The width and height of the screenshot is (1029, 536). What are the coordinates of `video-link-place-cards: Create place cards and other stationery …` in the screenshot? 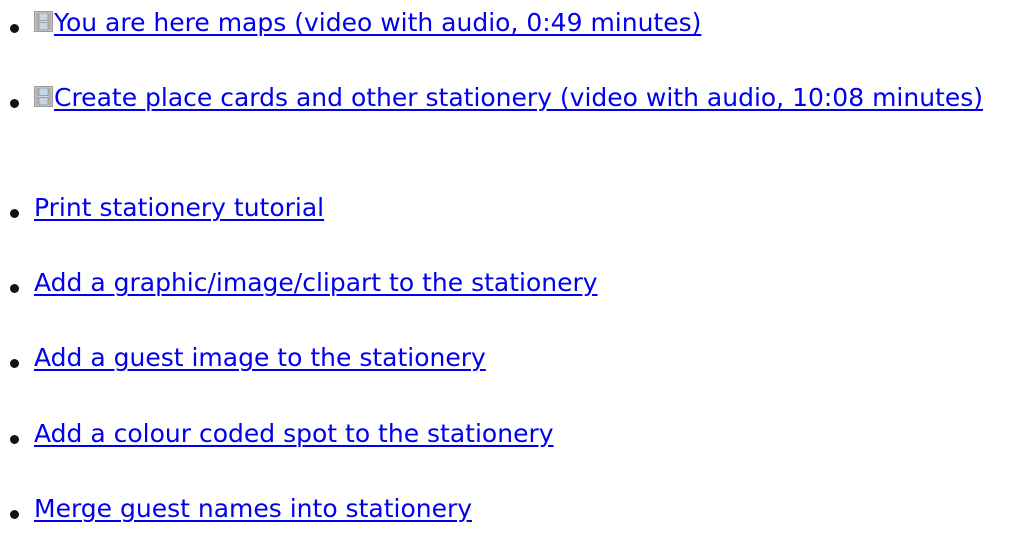 It's located at (518, 97).